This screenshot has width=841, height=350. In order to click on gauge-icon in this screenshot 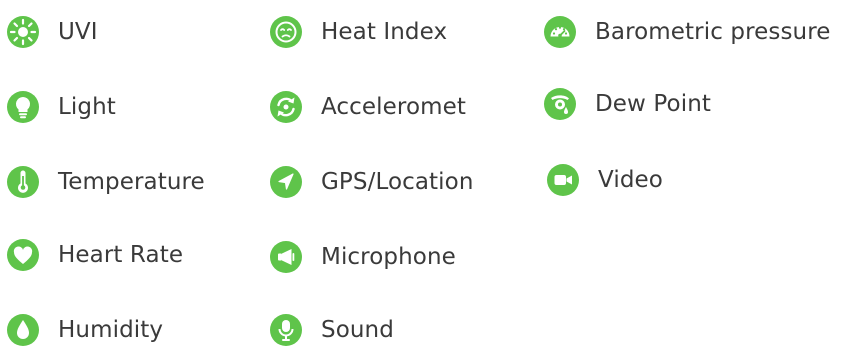, I will do `click(560, 32)`.